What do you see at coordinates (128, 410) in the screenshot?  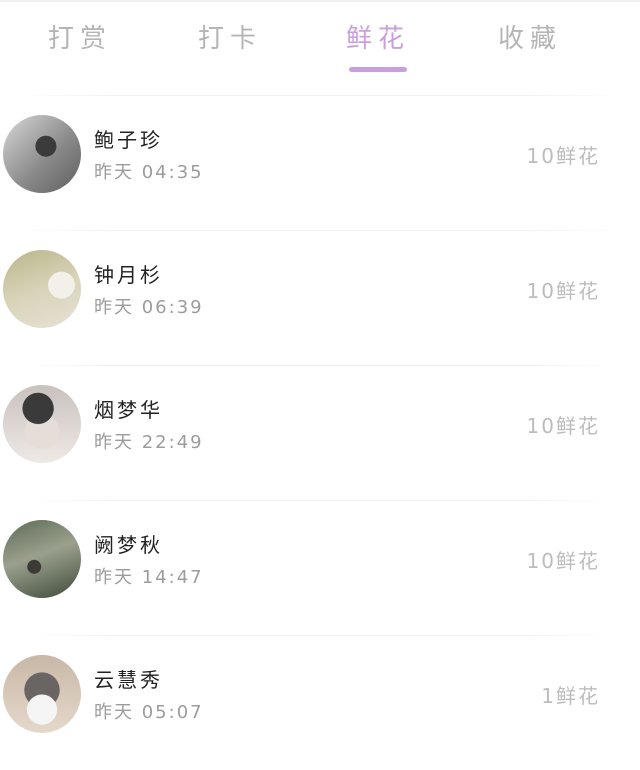 I see `user-name: 烟梦华` at bounding box center [128, 410].